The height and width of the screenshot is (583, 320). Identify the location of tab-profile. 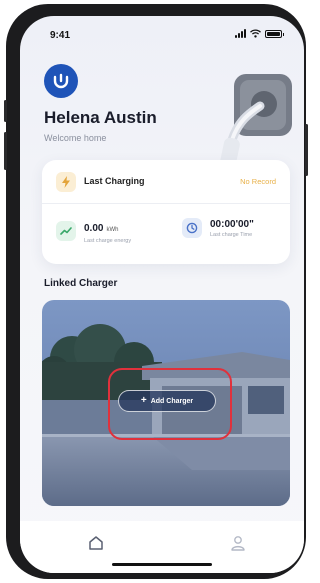
(238, 543).